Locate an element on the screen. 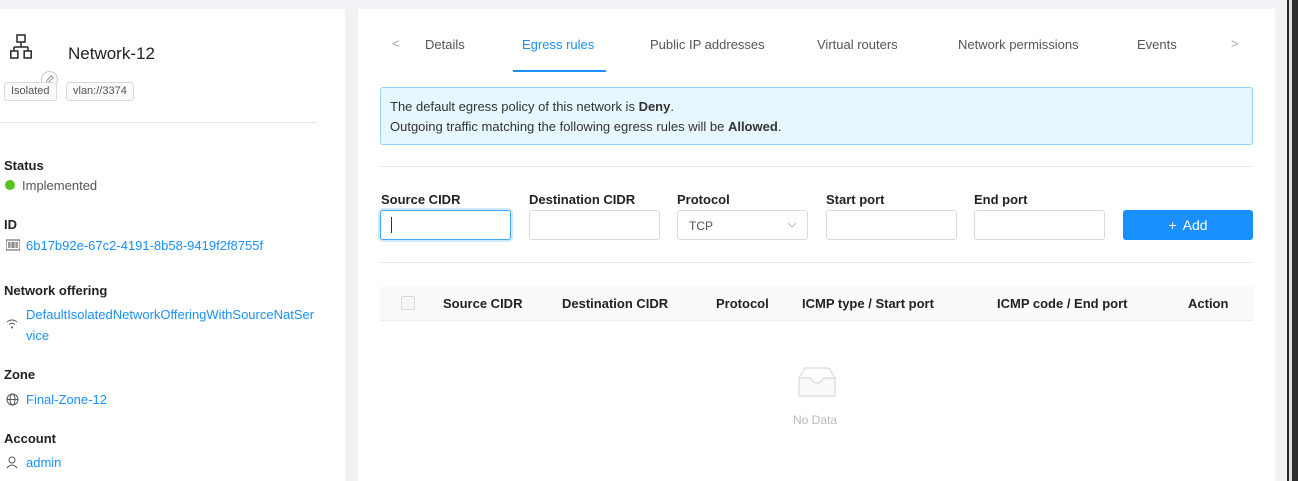 This screenshot has width=1298, height=481. scrollbar-track is located at coordinates (1290, 240).